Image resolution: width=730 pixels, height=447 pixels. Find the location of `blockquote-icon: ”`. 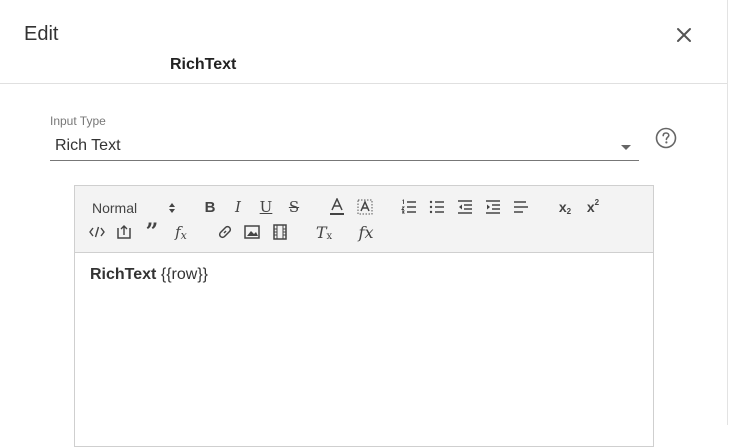

blockquote-icon: ” is located at coordinates (152, 232).